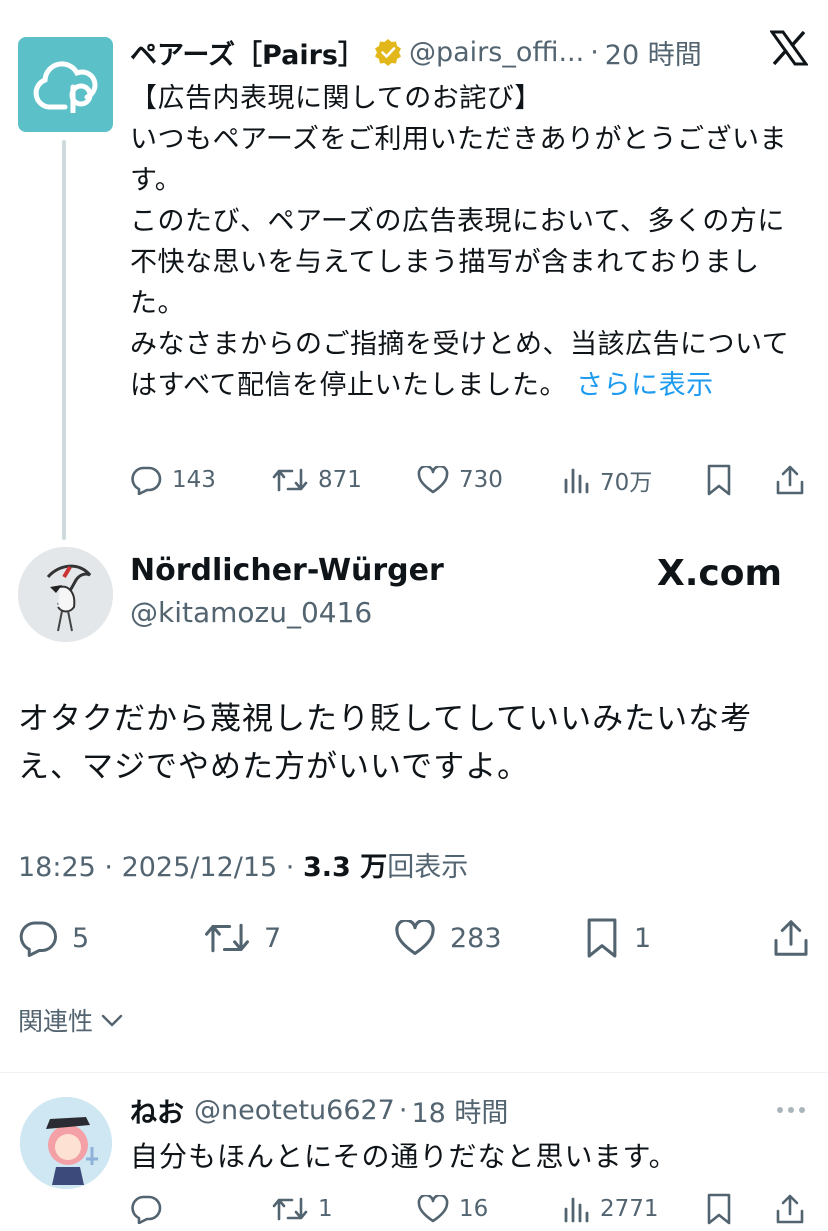 The width and height of the screenshot is (828, 1231). I want to click on x-logo-icon, so click(790, 50).